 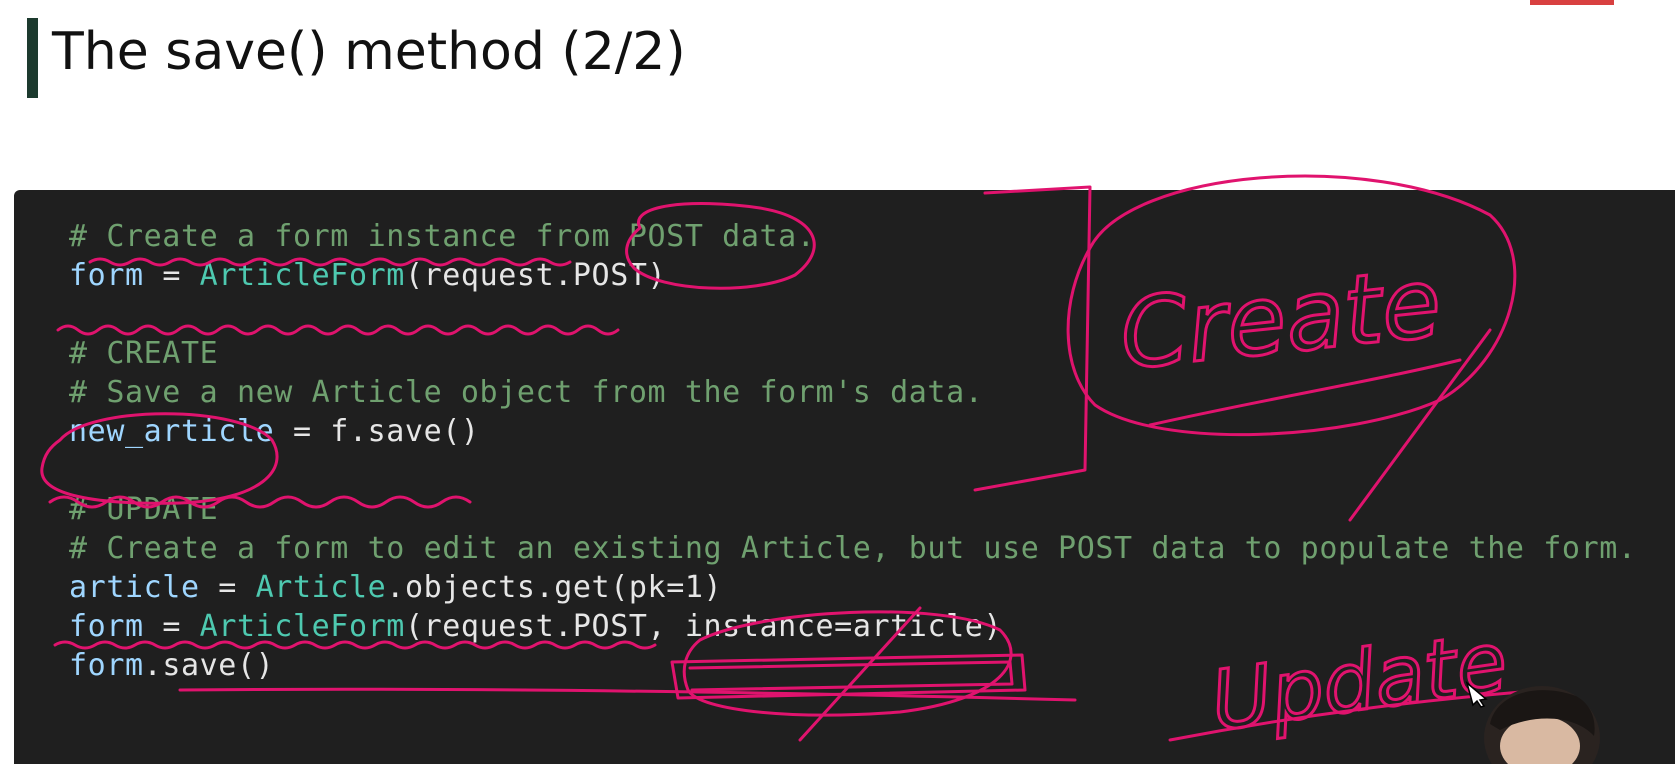 What do you see at coordinates (554, 587) in the screenshot?
I see `code-rest: .objects.get(pk=1)` at bounding box center [554, 587].